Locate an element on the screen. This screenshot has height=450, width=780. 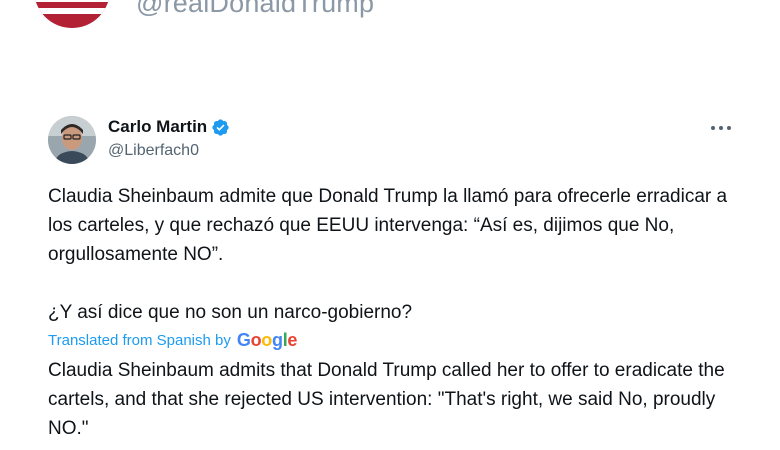
avatar-flag-portrait-icon is located at coordinates (72, 14).